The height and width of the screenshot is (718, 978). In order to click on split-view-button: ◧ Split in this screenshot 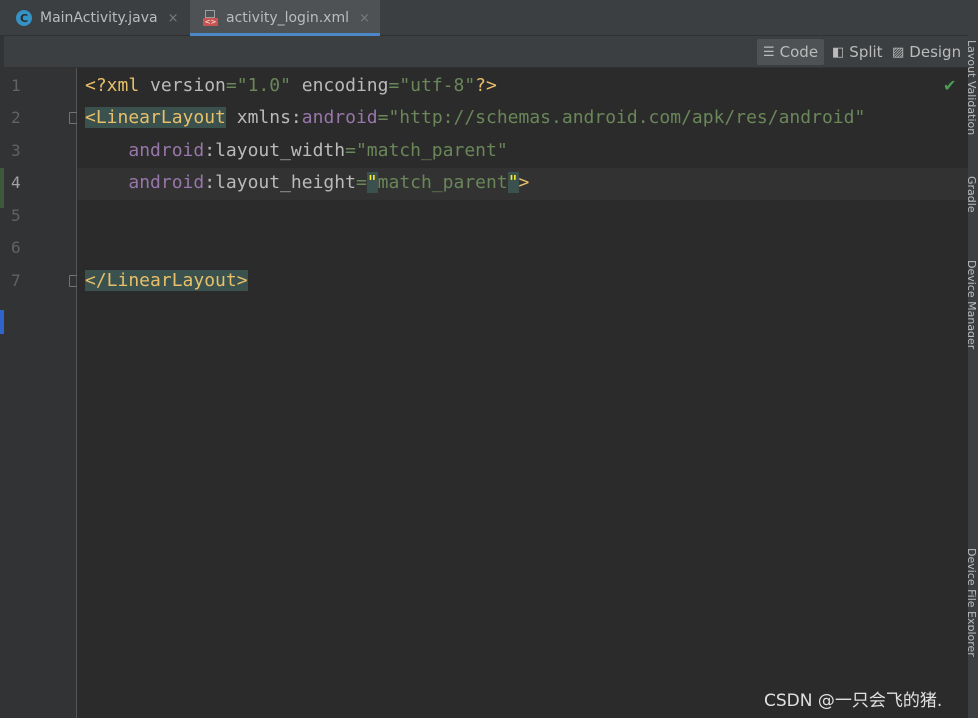, I will do `click(856, 52)`.